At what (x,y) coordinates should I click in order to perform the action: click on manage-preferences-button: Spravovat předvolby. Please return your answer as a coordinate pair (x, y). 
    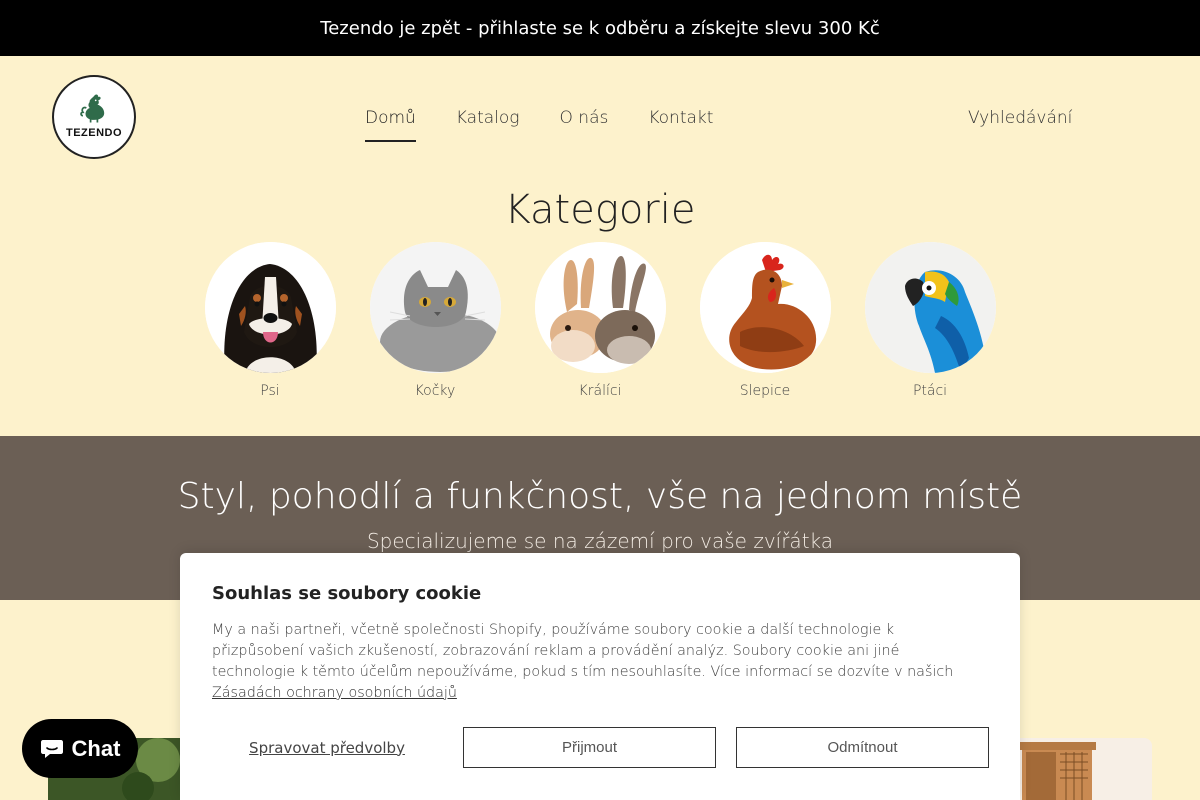
    Looking at the image, I should click on (327, 747).